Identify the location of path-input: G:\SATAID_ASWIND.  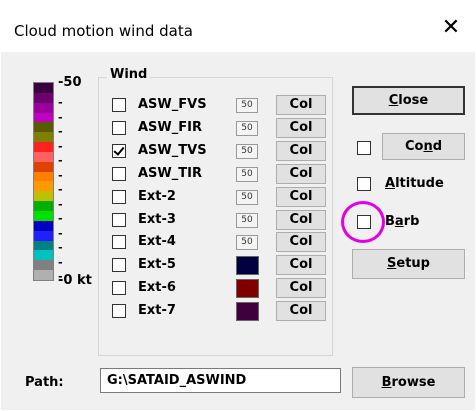
(220, 380).